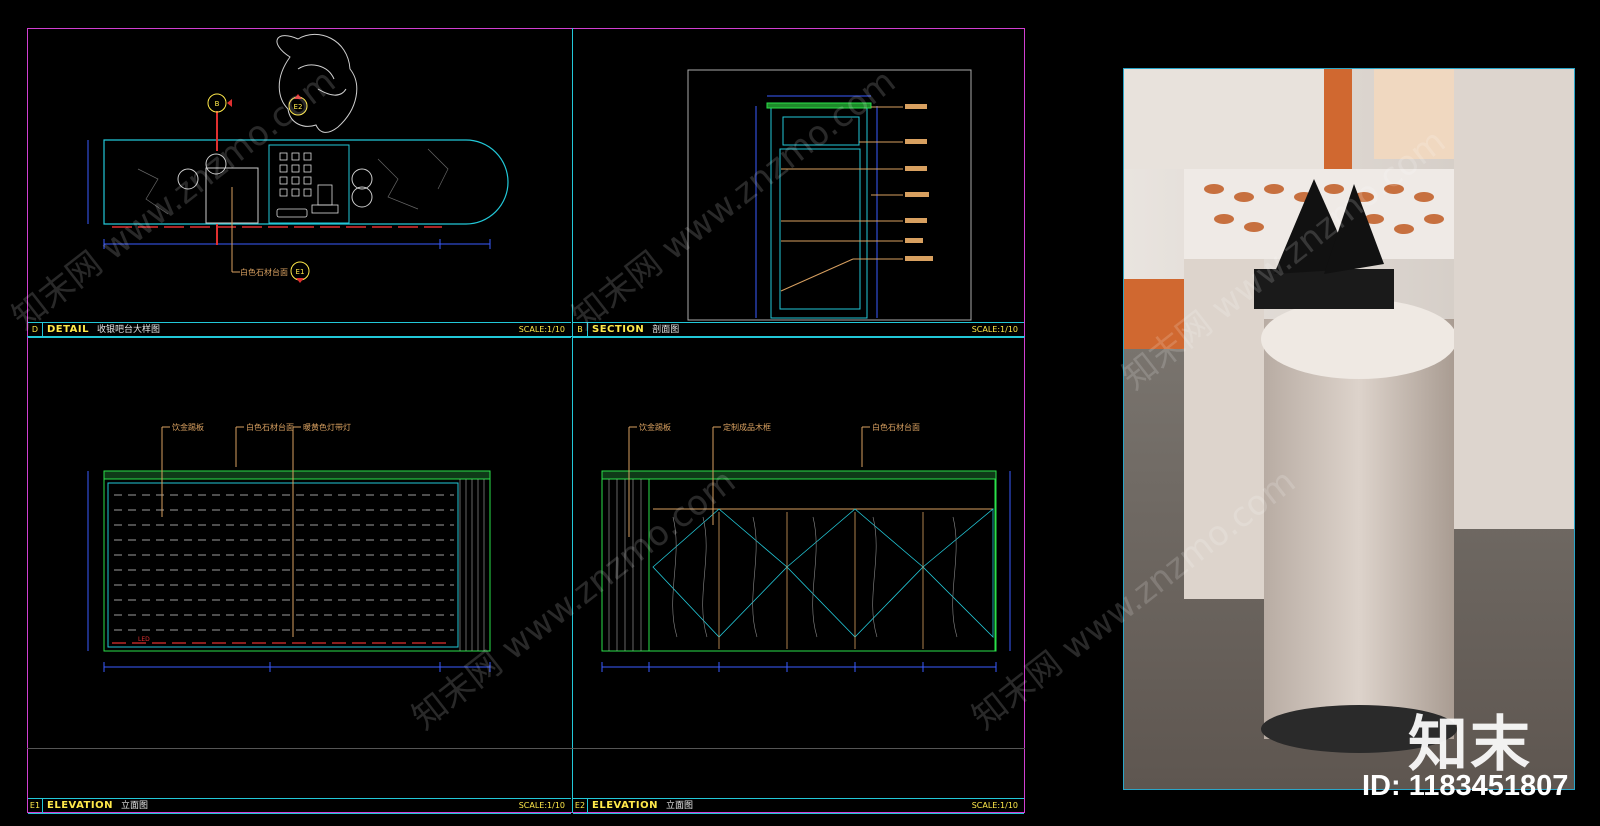  I want to click on svg-text: E1, so click(300, 272).